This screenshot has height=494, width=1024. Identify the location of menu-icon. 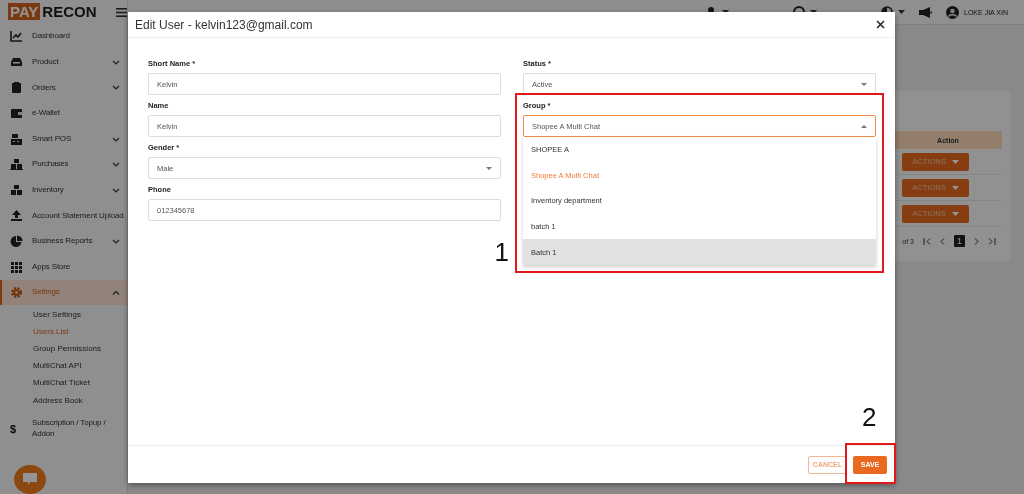
(121, 12).